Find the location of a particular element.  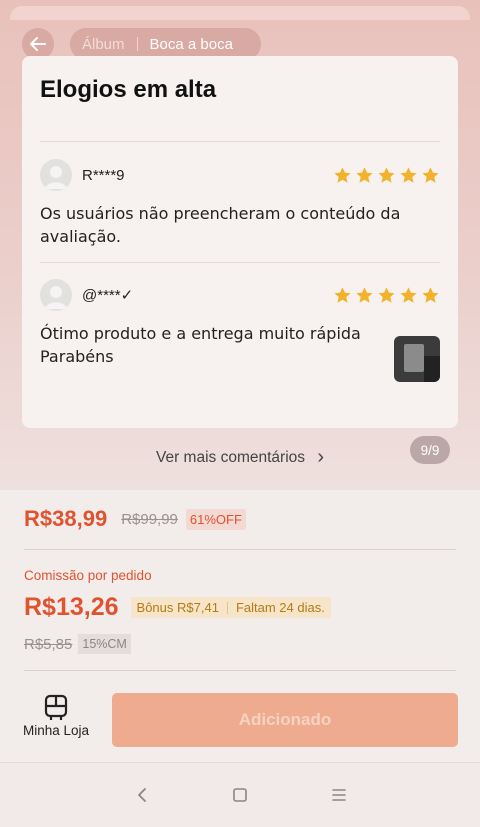

bonus-badge: Bônus R$7,41 Faltam 24 dias. is located at coordinates (230, 607).